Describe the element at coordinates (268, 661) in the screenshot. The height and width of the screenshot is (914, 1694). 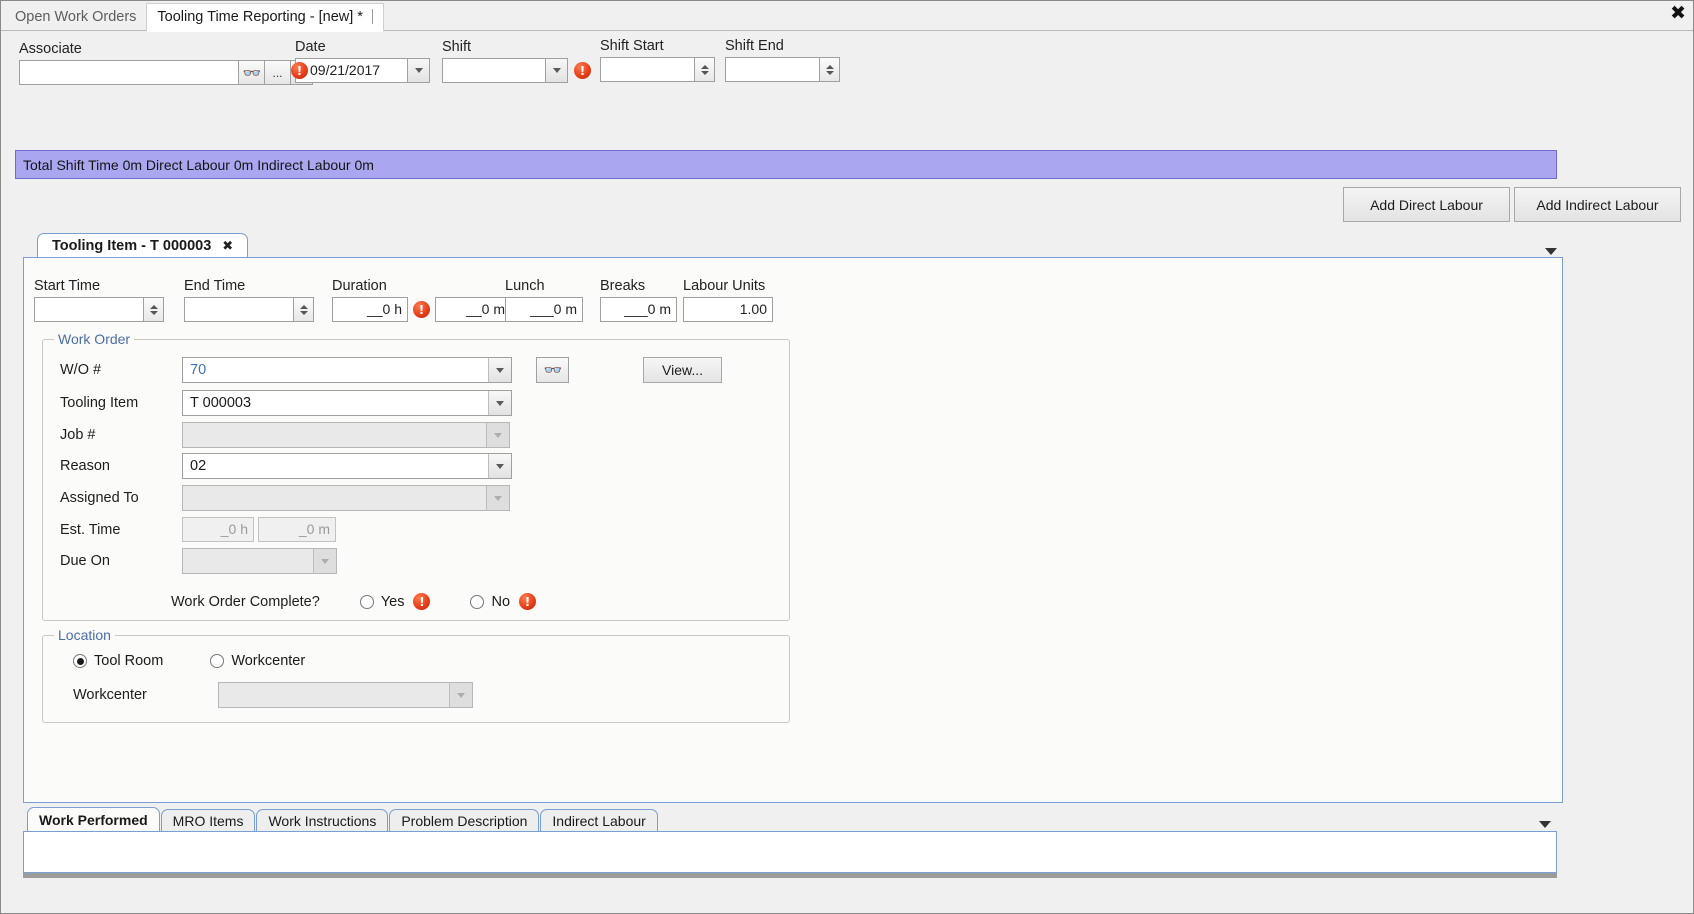
I see `location-workcenter-label: Workcenter` at that location.